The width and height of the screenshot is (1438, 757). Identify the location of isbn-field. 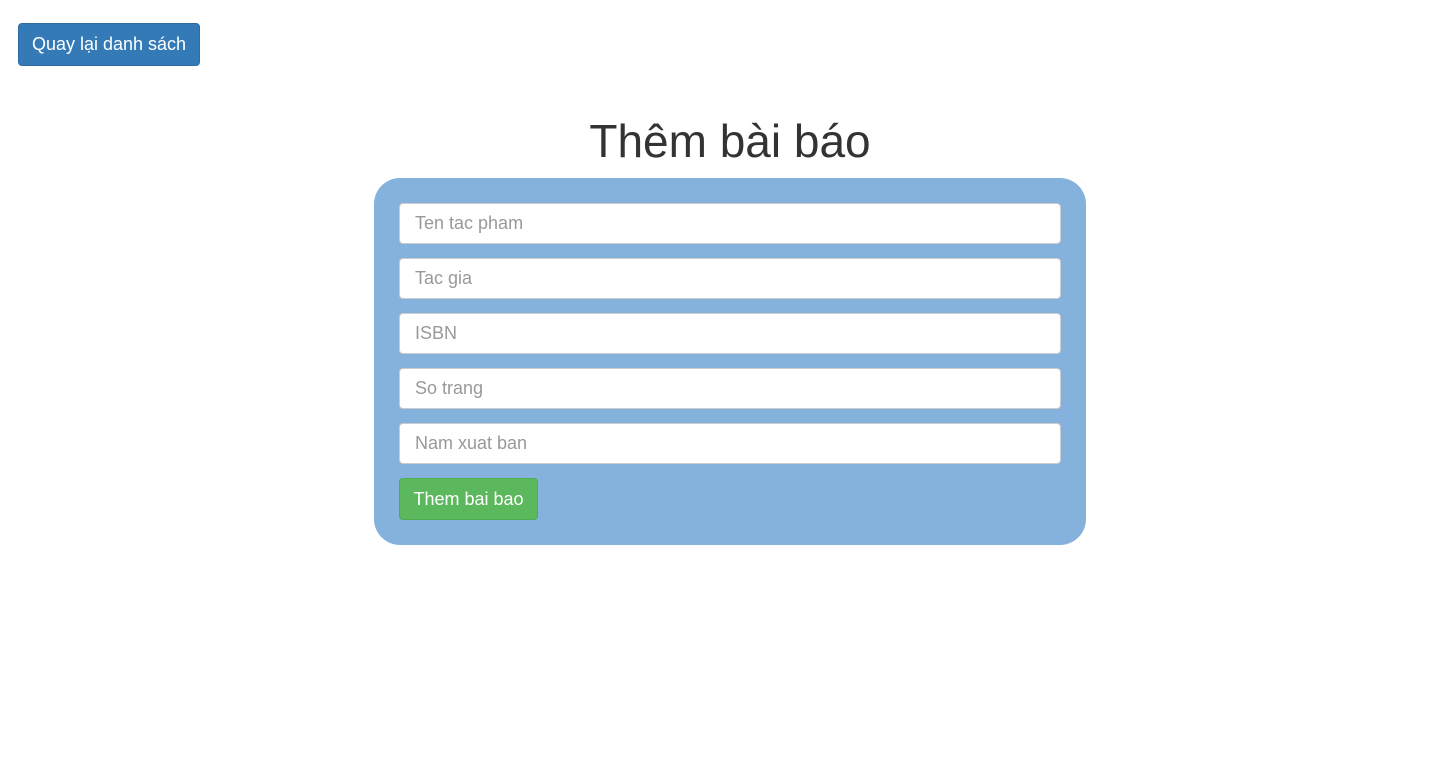
(730, 333).